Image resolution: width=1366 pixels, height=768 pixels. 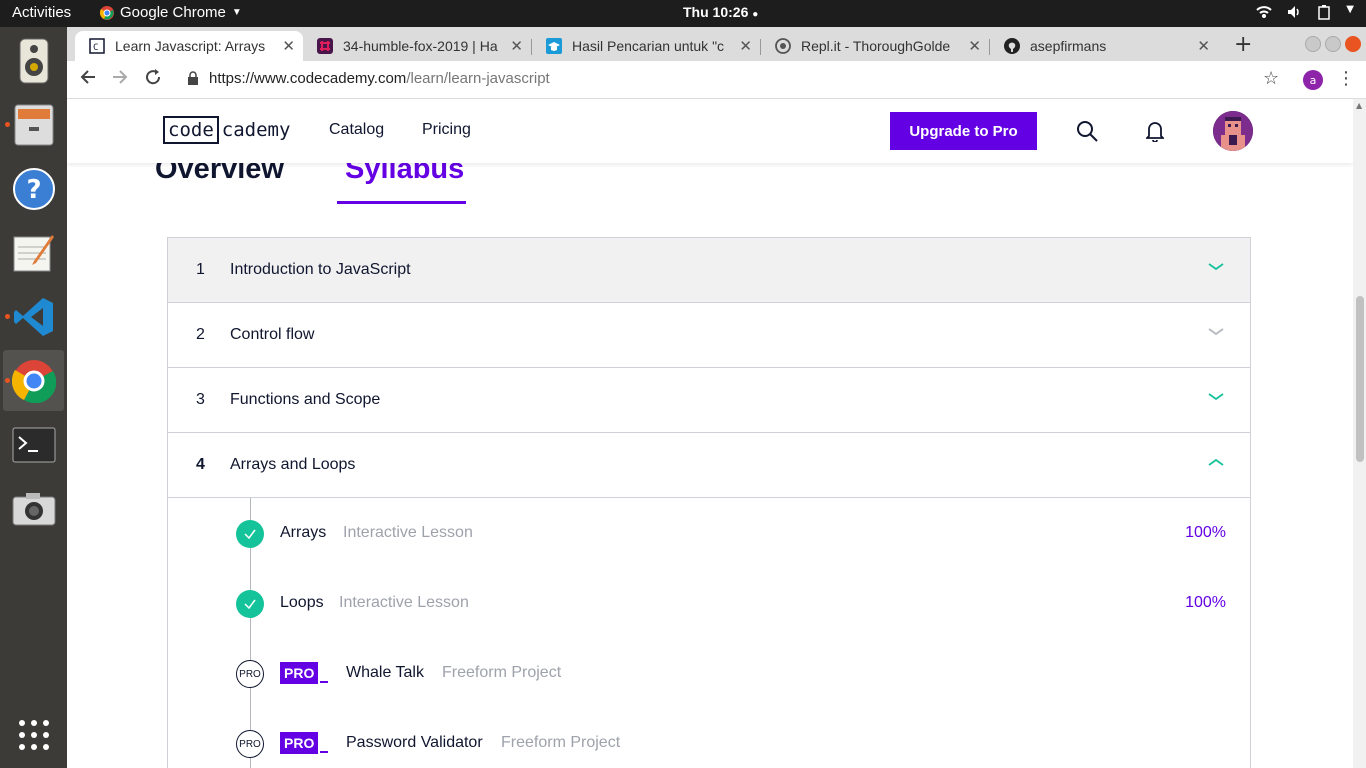 I want to click on forward-button, so click(x=120, y=79).